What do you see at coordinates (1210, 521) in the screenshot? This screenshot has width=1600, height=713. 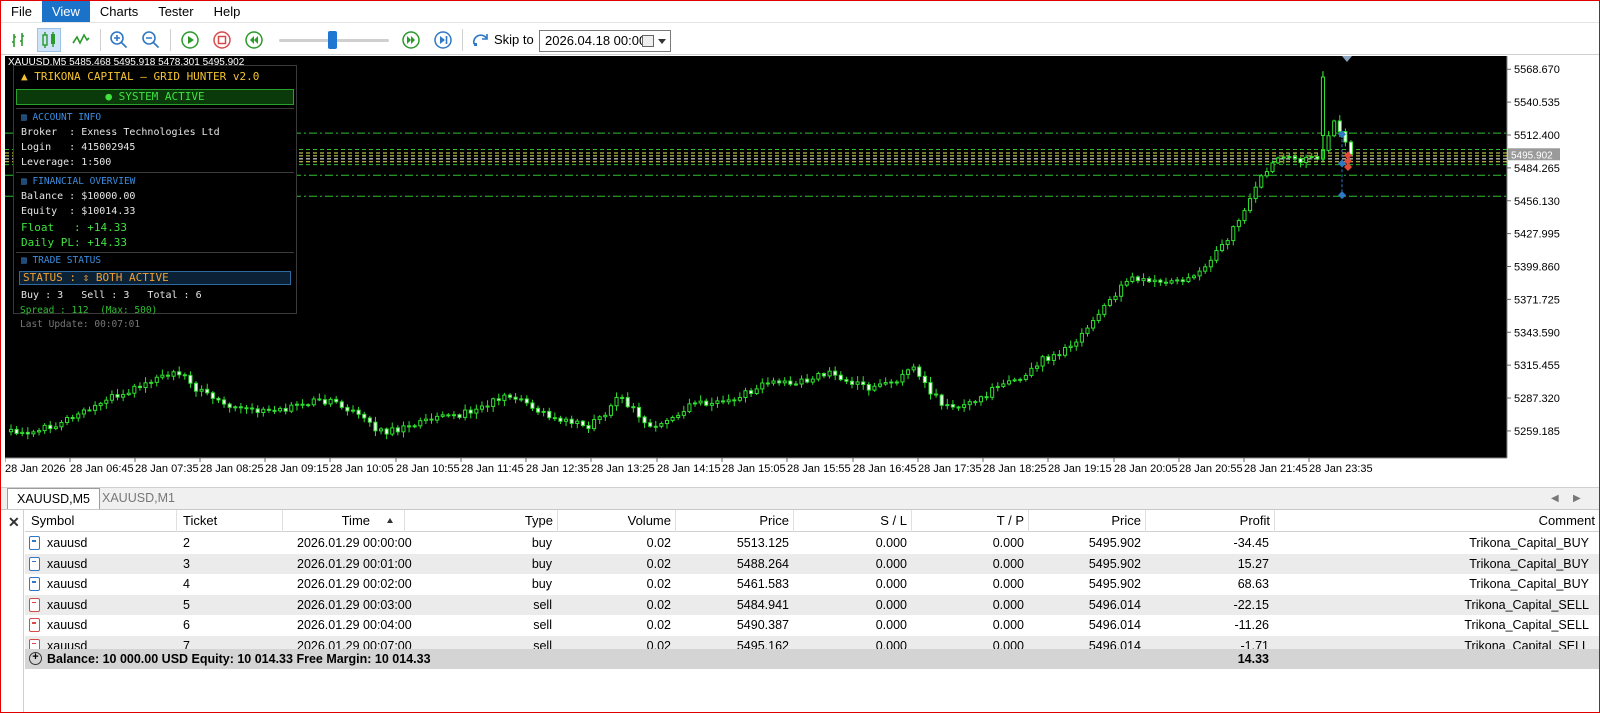 I see `col-profit: Profit` at bounding box center [1210, 521].